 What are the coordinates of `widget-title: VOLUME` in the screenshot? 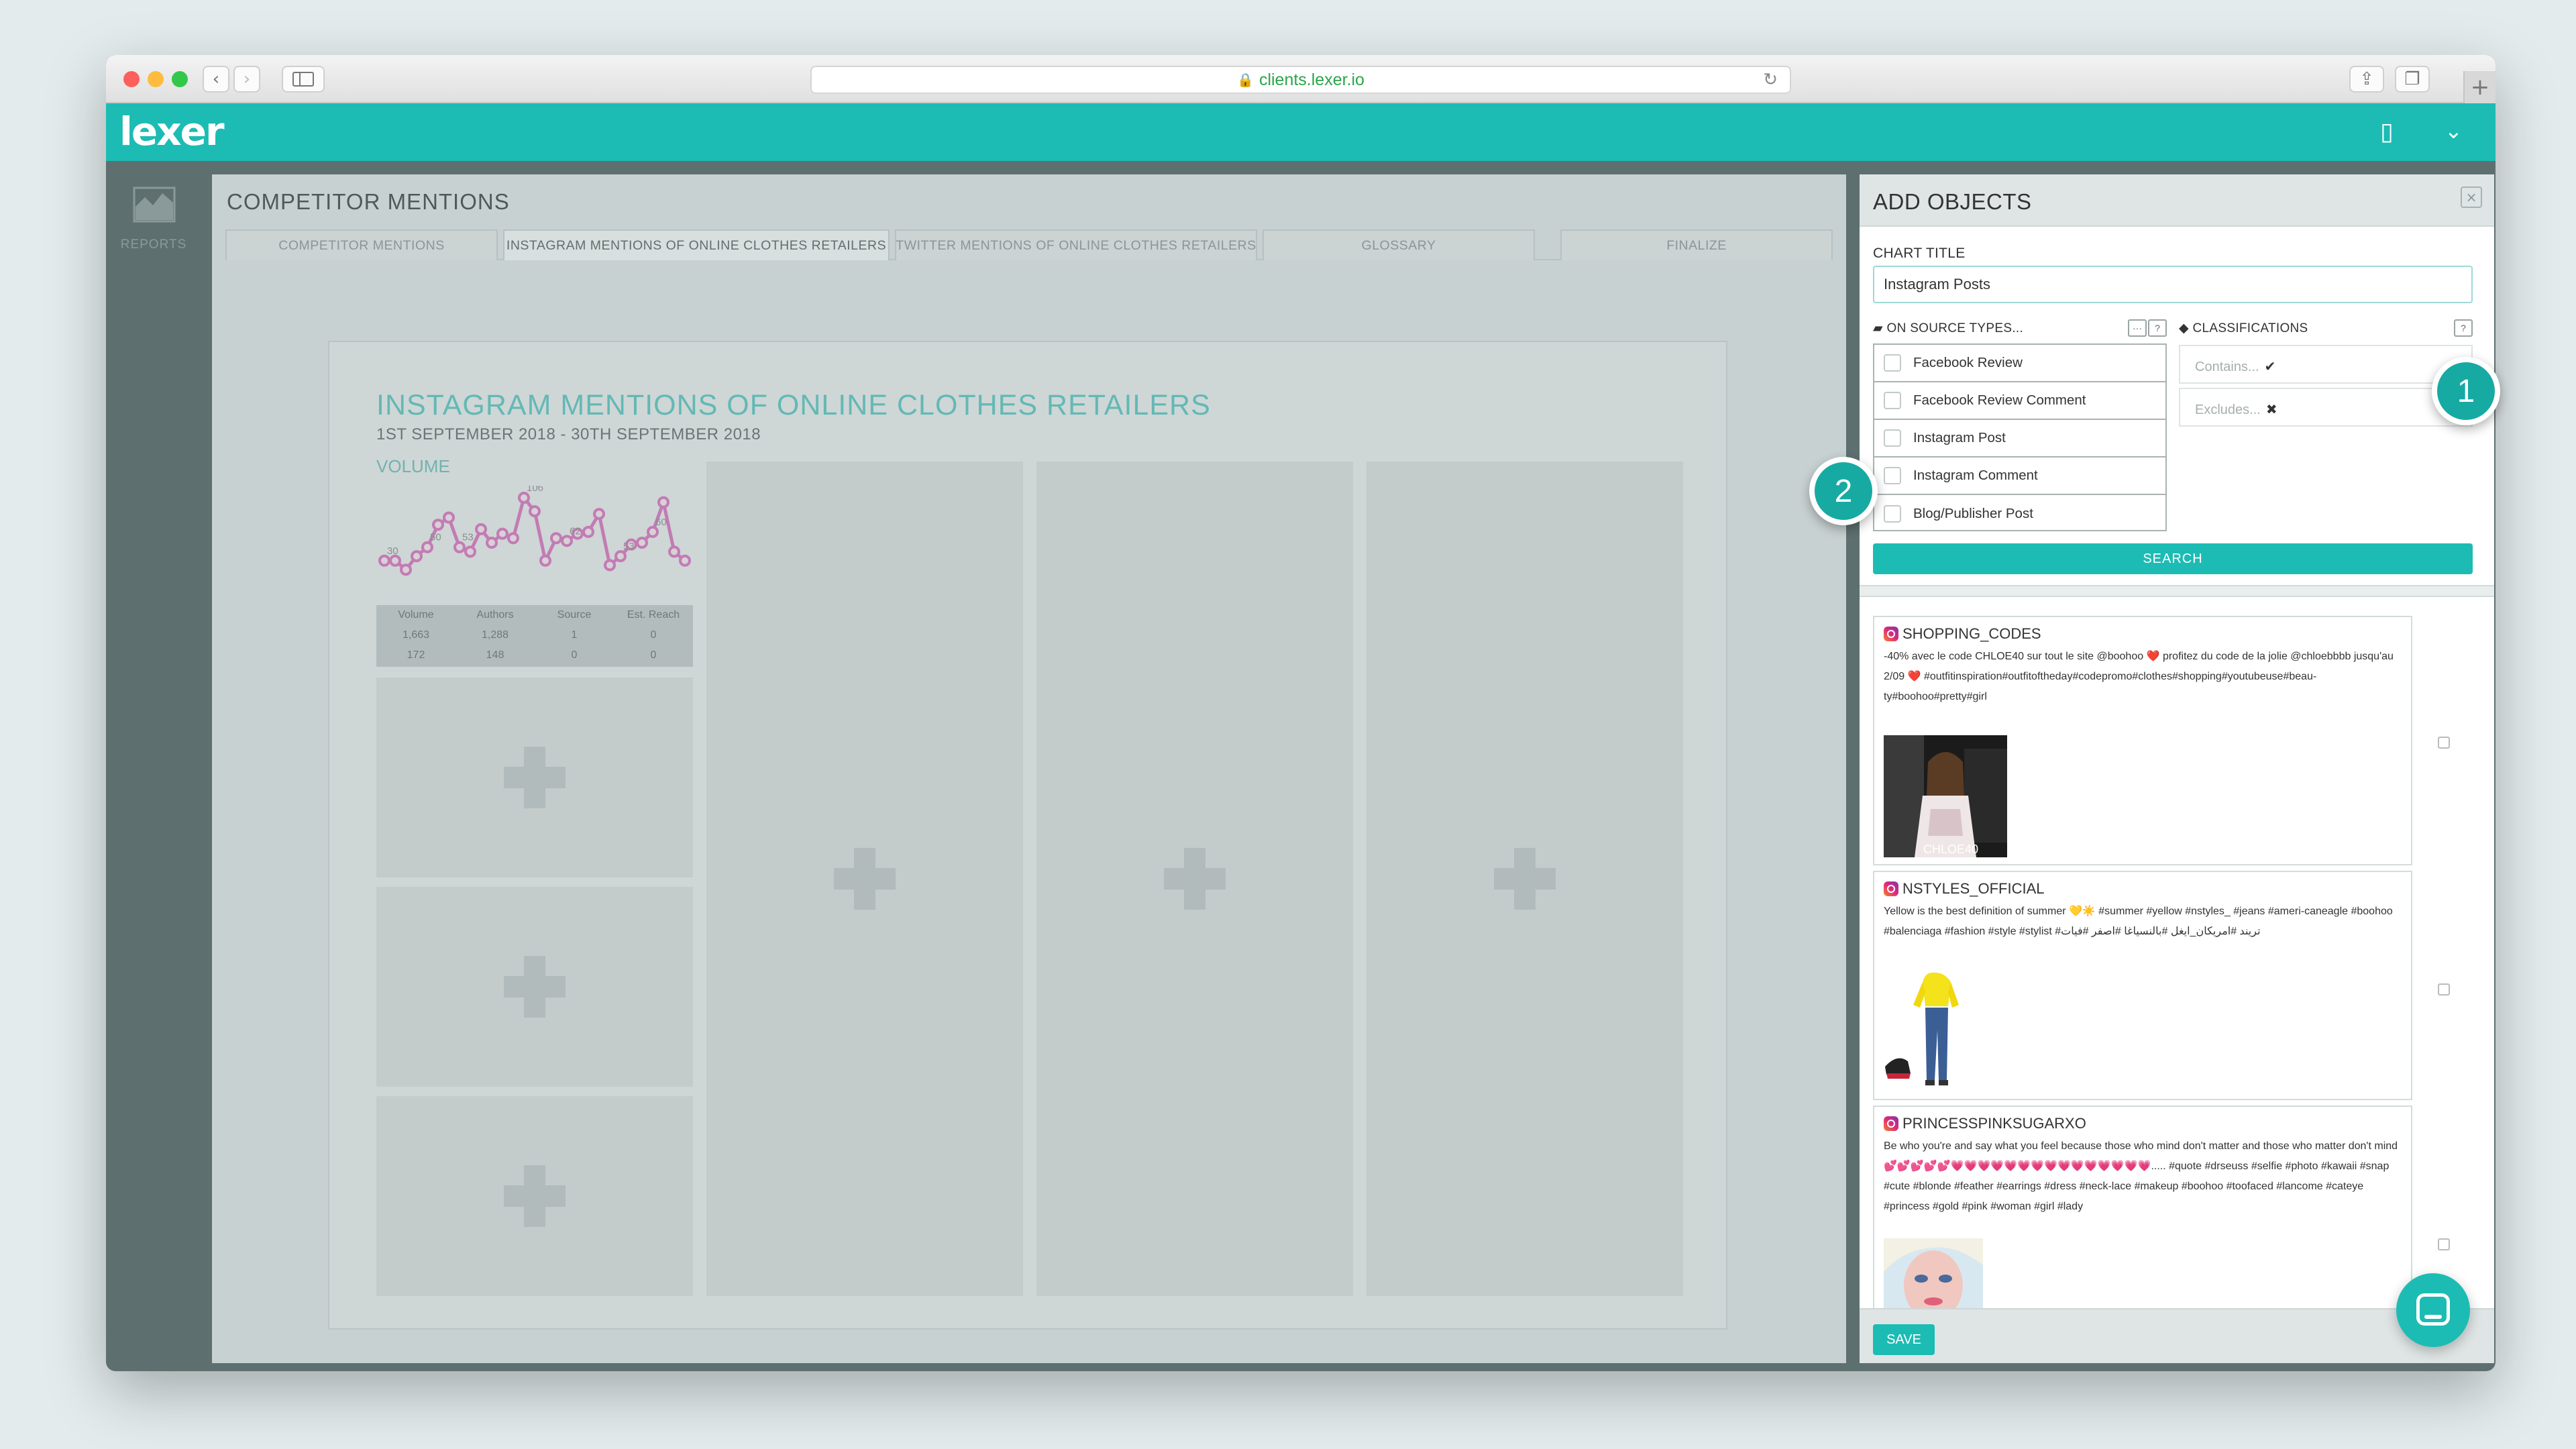 It's located at (413, 466).